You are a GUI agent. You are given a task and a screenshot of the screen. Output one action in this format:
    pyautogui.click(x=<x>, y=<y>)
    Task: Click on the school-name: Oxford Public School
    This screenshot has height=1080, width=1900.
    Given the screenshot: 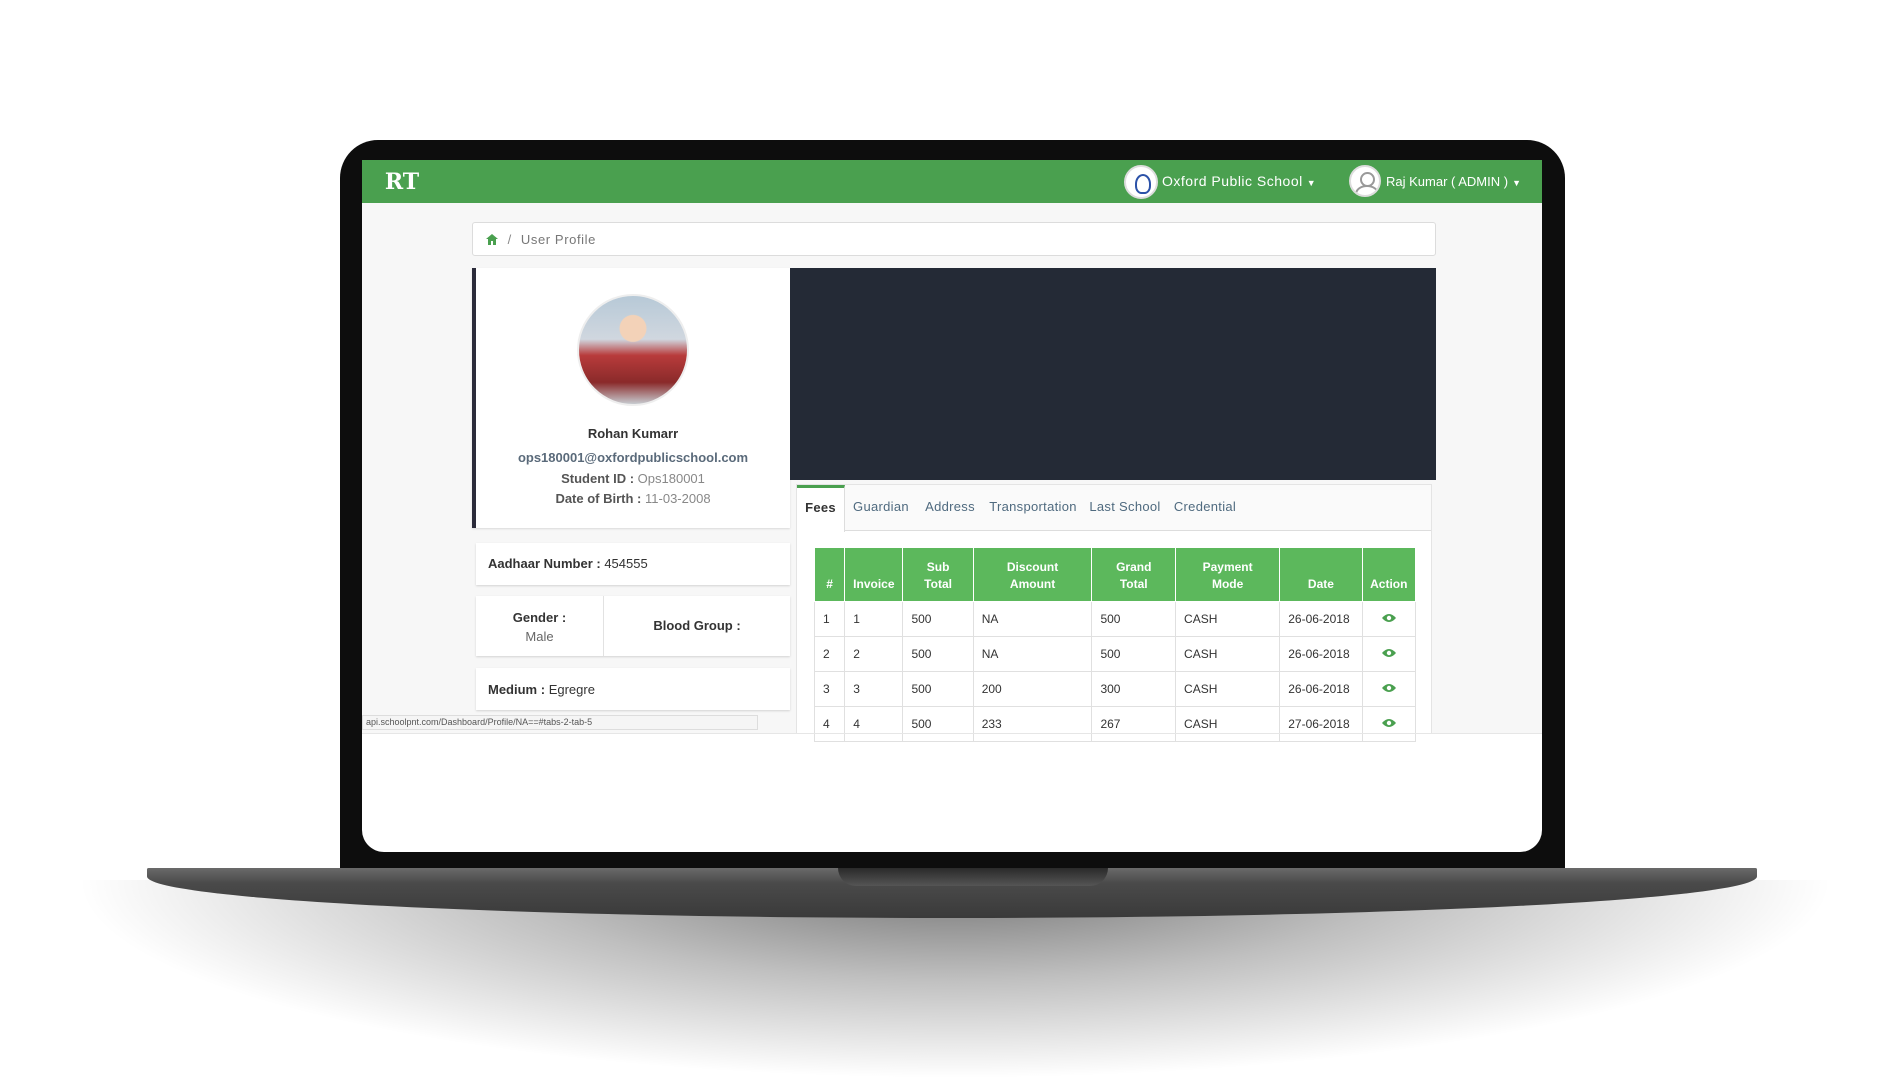 What is the action you would take?
    pyautogui.click(x=1232, y=181)
    